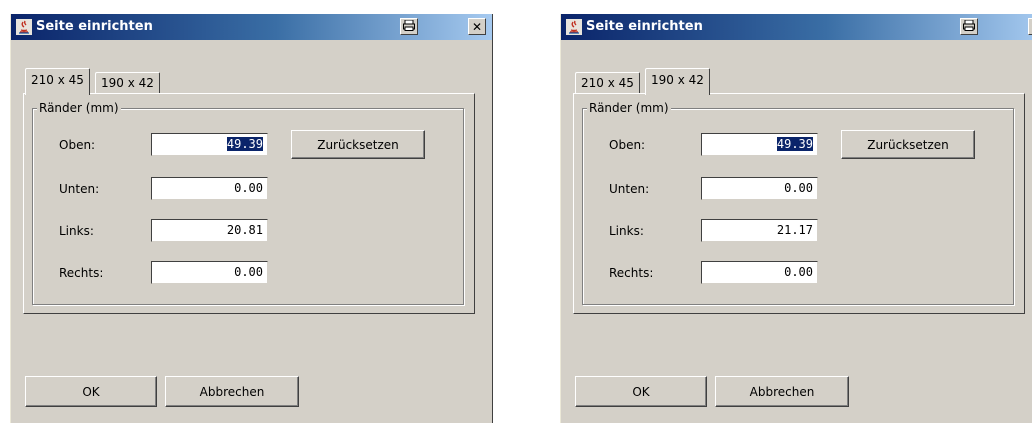  I want to click on close-icon: ✕, so click(477, 26).